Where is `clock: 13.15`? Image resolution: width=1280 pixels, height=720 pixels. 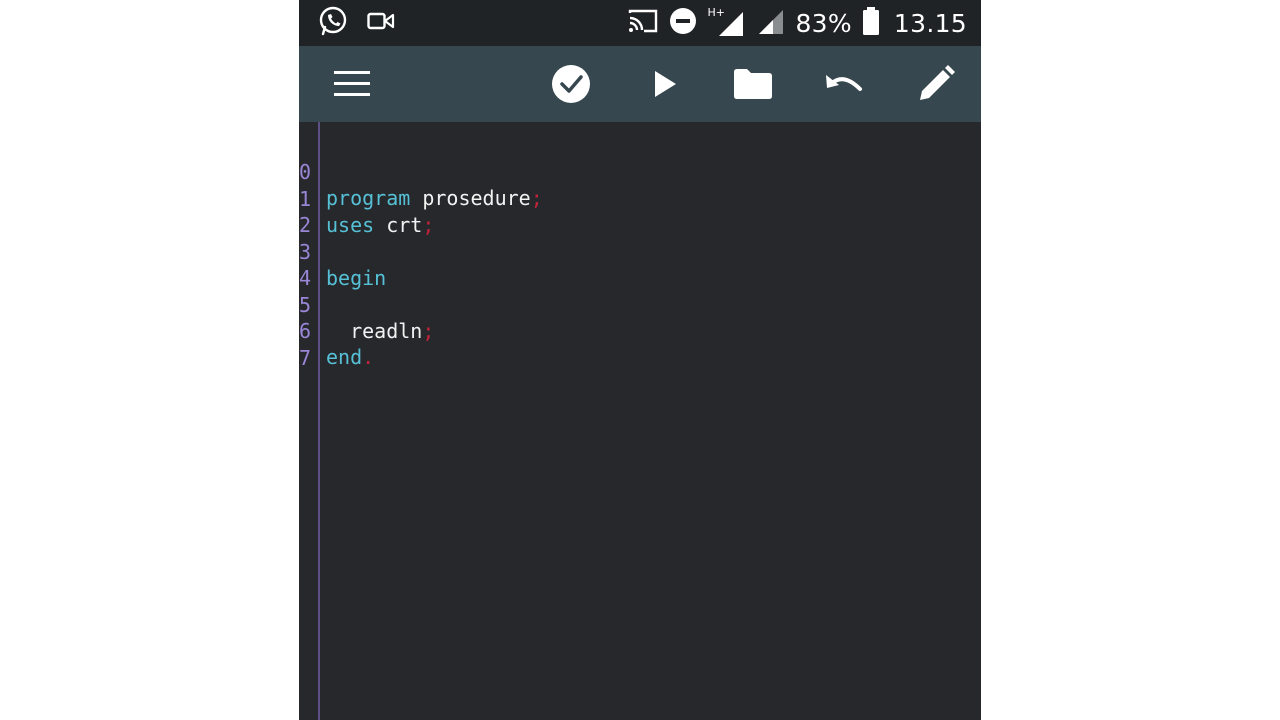 clock: 13.15 is located at coordinates (930, 23).